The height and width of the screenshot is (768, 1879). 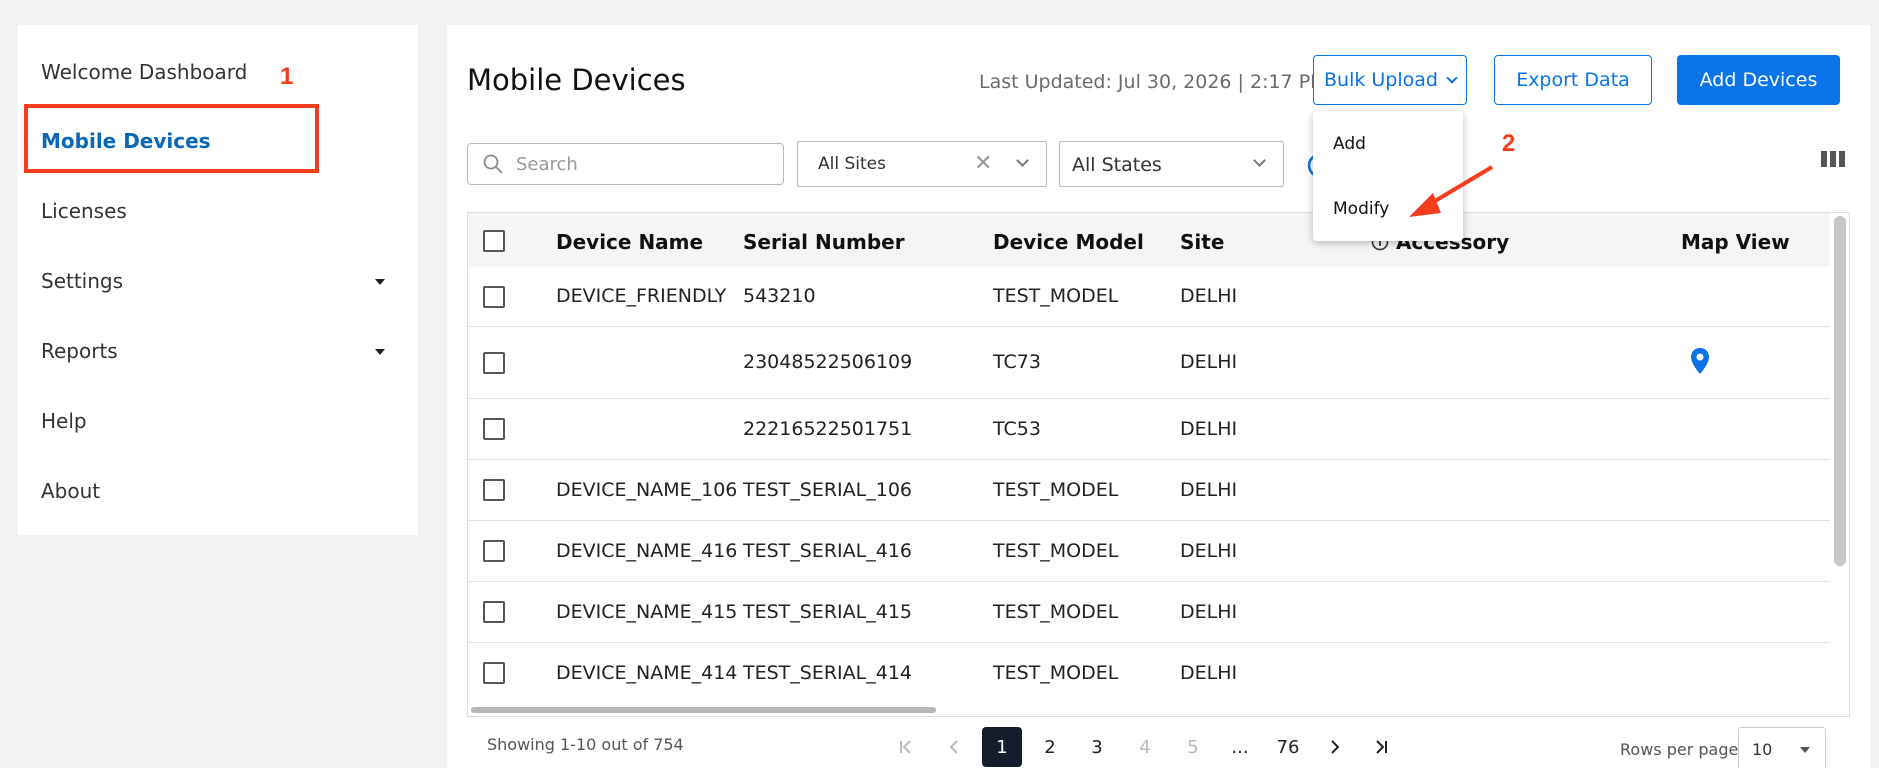 What do you see at coordinates (1735, 242) in the screenshot?
I see `column-header-map-view: Map View` at bounding box center [1735, 242].